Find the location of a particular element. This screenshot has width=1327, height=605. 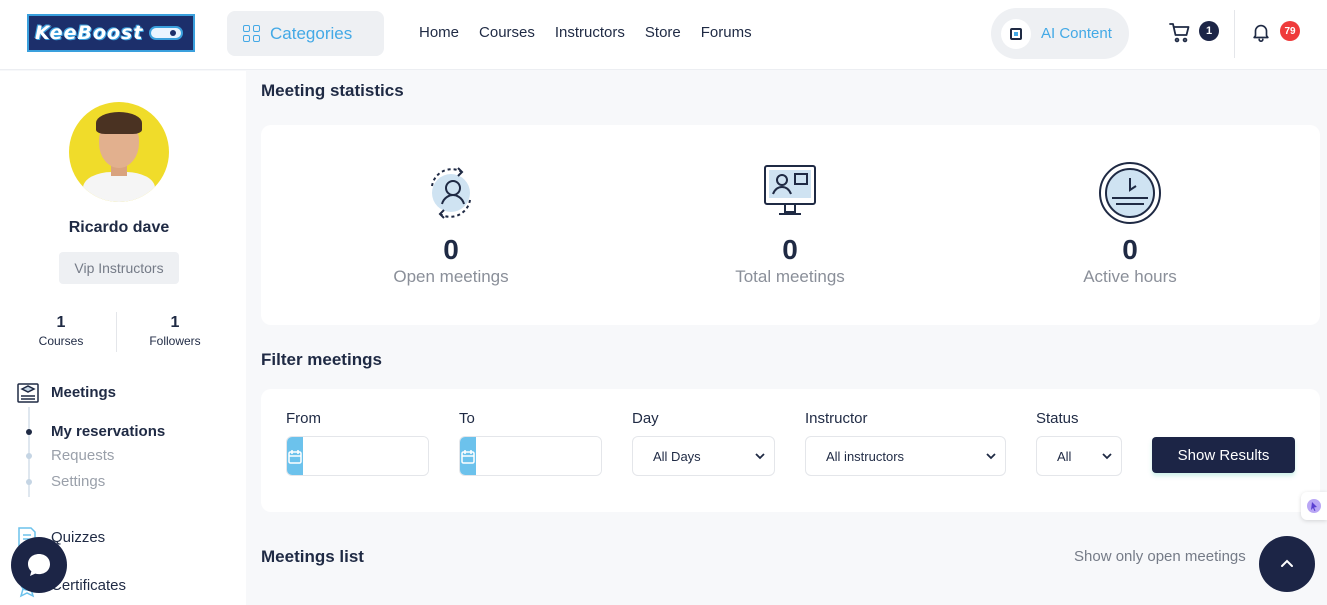

sidebar-subitem-my-reservations: My reservations is located at coordinates (108, 431).